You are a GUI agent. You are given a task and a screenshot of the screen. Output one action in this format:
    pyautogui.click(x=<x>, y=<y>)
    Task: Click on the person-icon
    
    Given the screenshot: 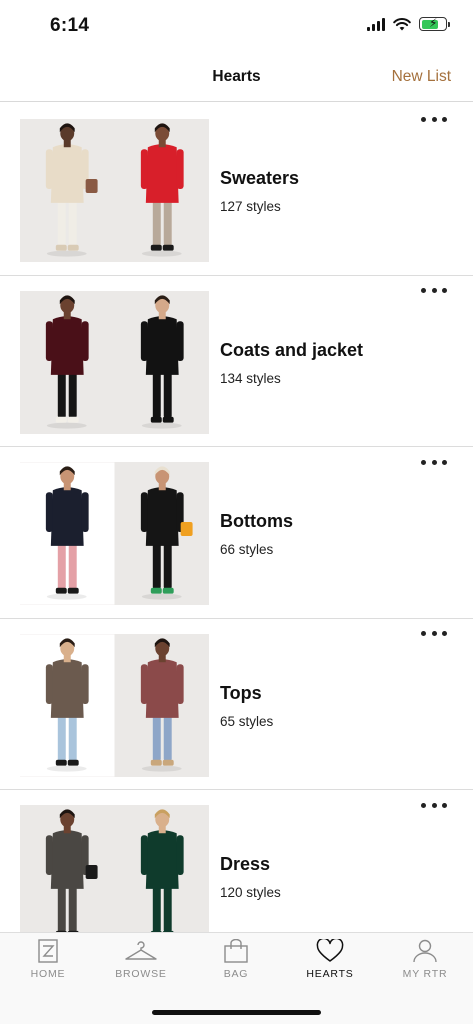 What is the action you would take?
    pyautogui.click(x=425, y=951)
    